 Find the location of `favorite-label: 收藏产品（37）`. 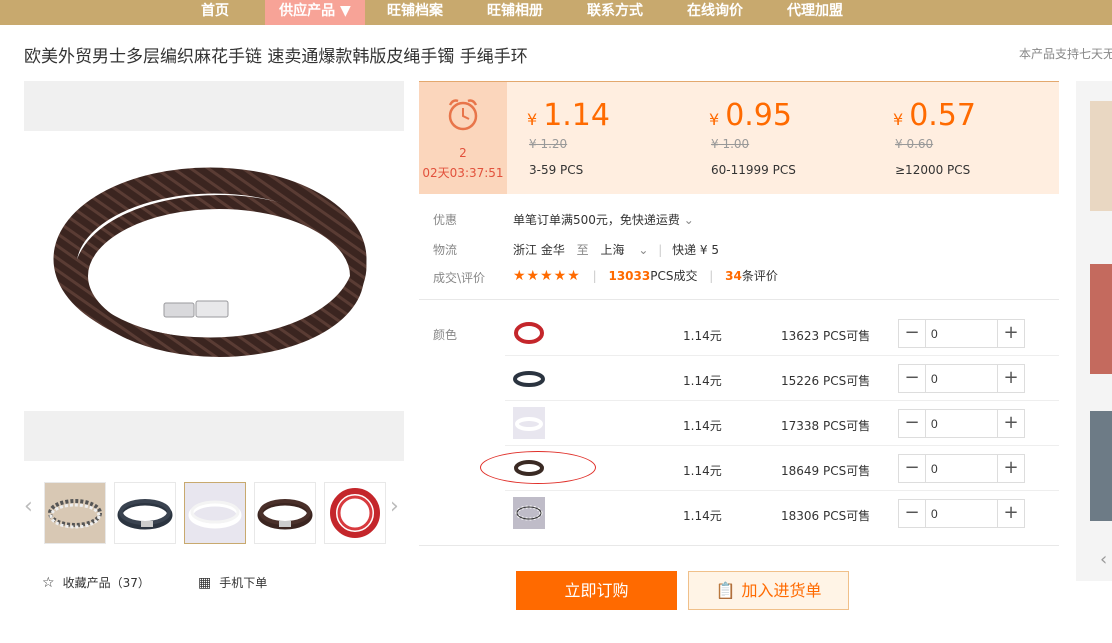

favorite-label: 收藏产品（37） is located at coordinates (106, 583).